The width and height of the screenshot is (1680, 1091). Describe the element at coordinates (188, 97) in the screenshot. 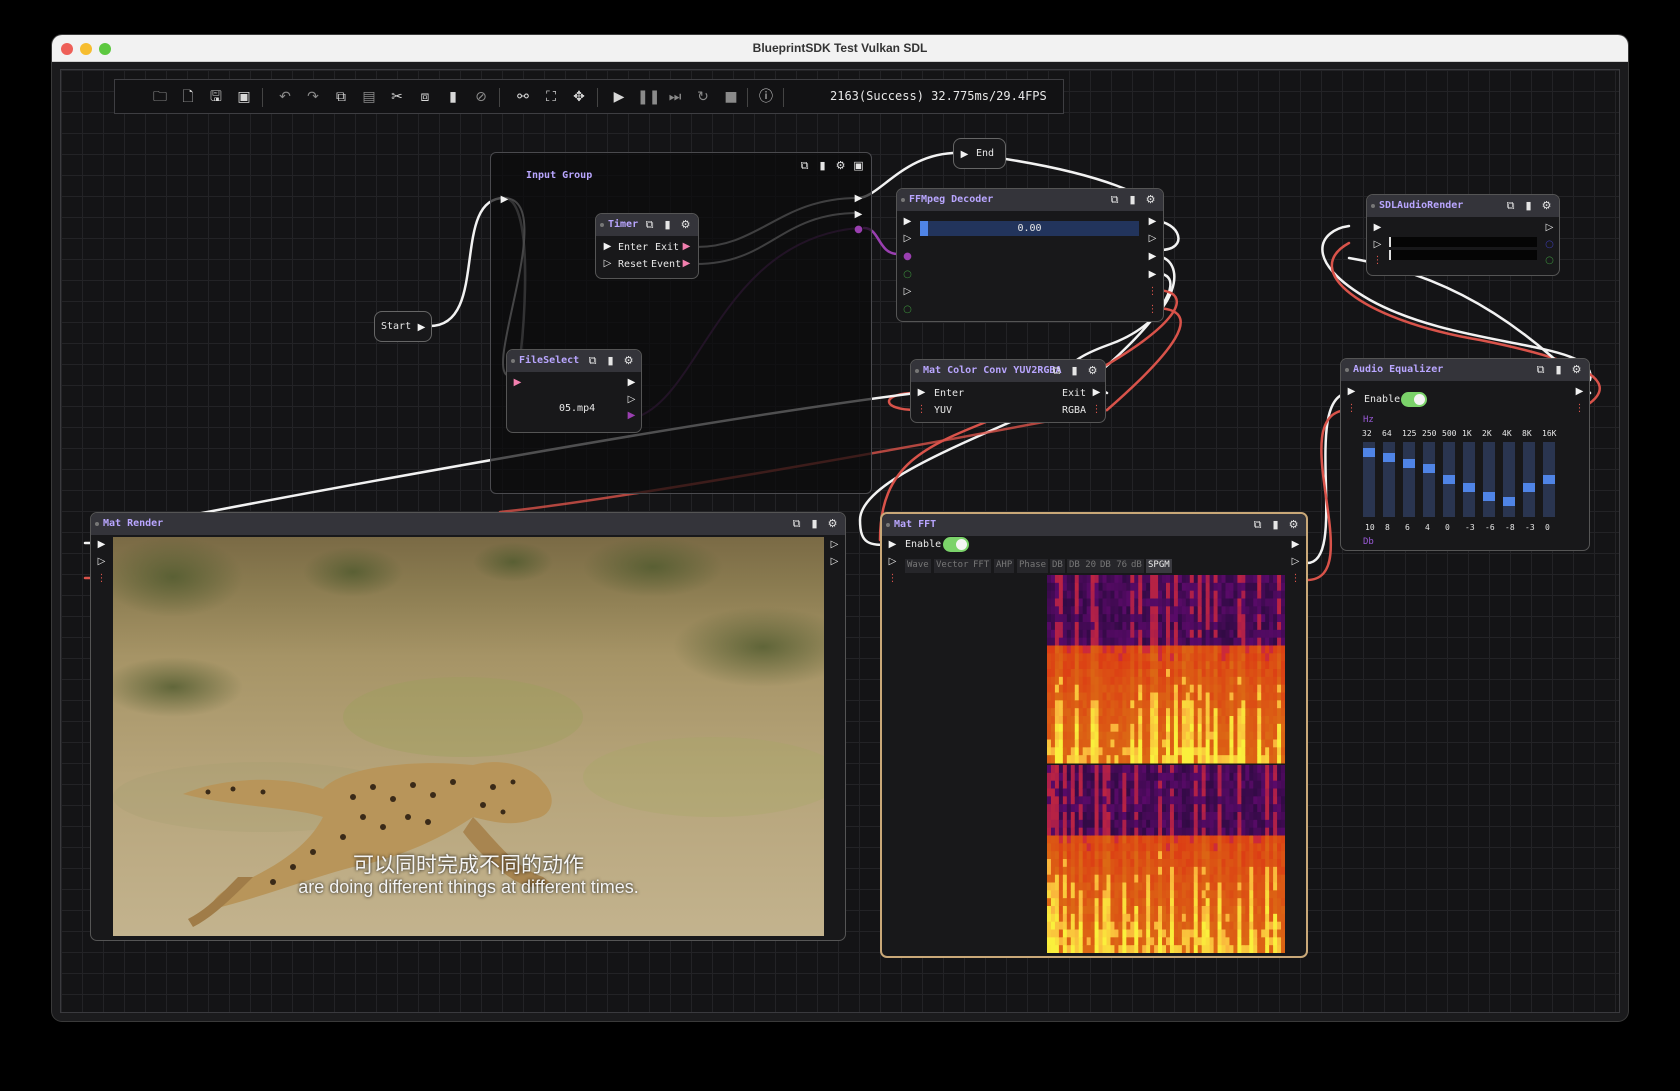

I see `new-file-icon: 🗋` at that location.